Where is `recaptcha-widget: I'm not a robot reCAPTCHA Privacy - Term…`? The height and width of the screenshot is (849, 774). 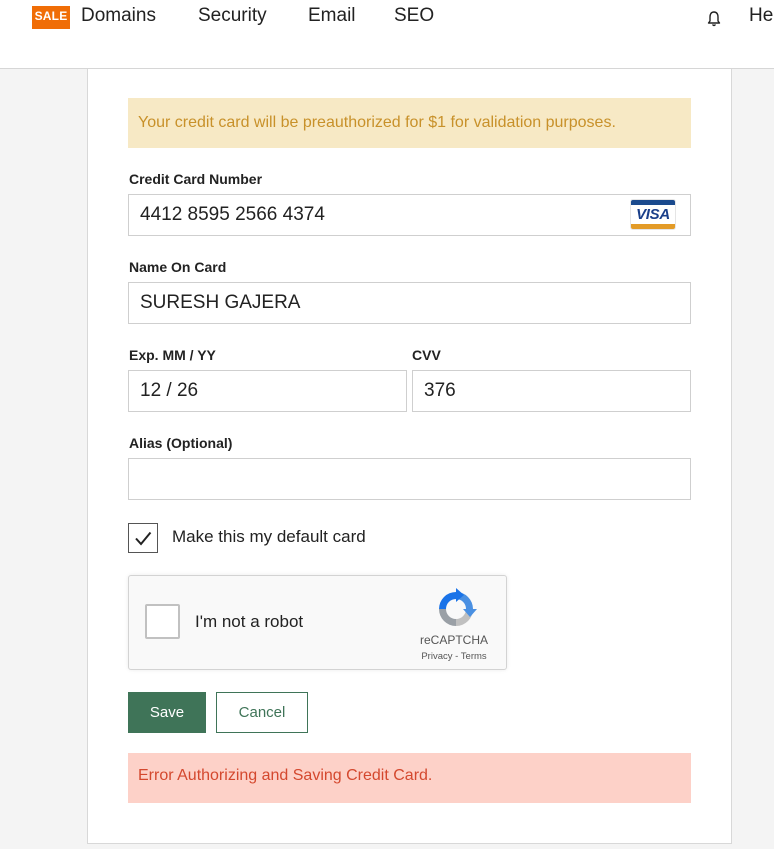
recaptcha-widget: I'm not a robot reCAPTCHA Privacy - Term… is located at coordinates (317, 622).